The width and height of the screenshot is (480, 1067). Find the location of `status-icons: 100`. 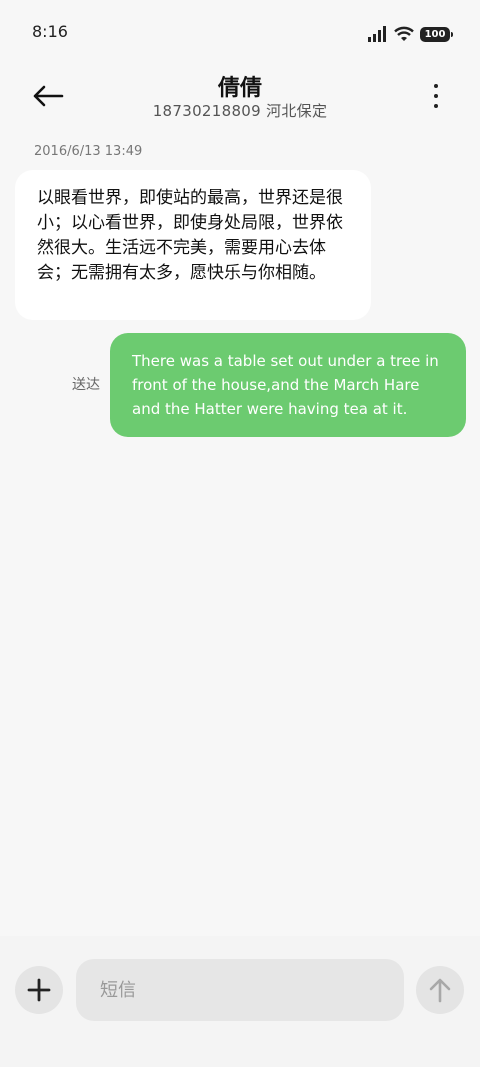

status-icons: 100 is located at coordinates (410, 34).